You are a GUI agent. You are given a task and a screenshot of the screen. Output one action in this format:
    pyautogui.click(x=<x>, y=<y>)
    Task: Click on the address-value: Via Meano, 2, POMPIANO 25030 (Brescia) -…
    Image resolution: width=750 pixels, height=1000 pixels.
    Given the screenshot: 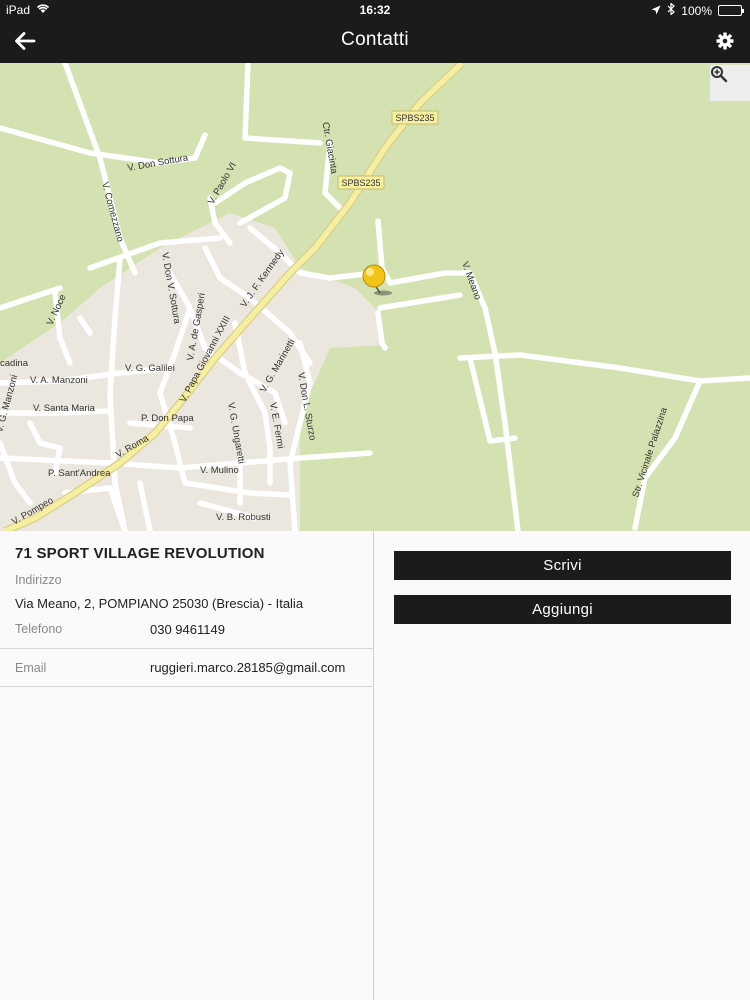 What is the action you would take?
    pyautogui.click(x=159, y=603)
    